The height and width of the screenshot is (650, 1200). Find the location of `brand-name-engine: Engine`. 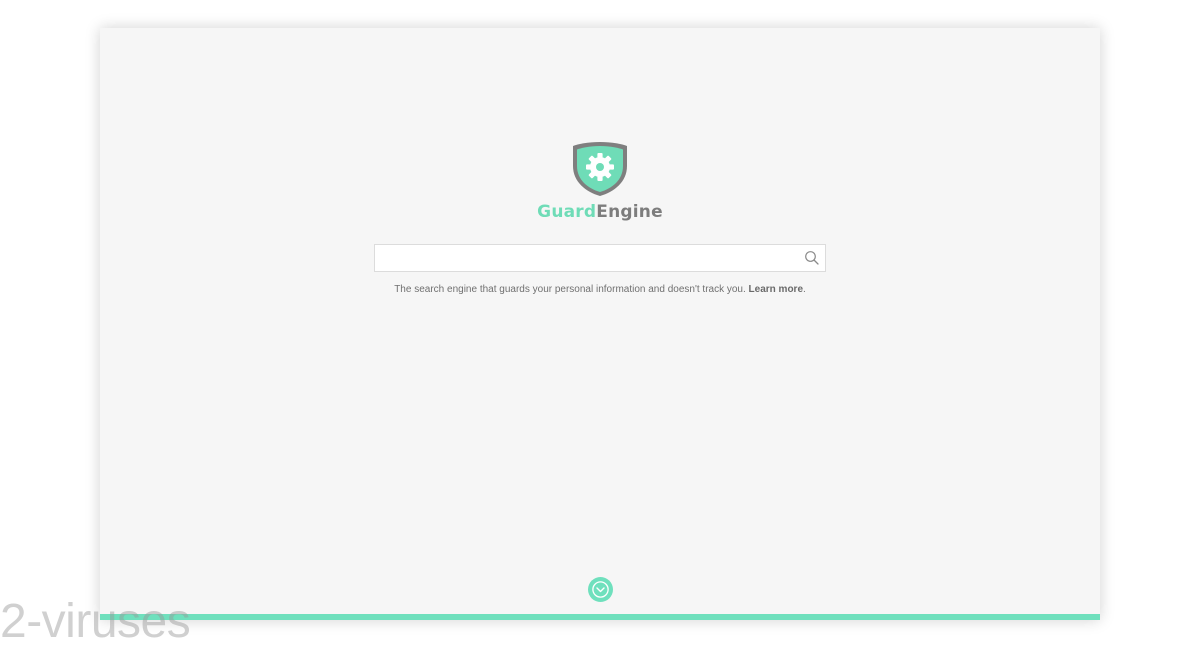

brand-name-engine: Engine is located at coordinates (629, 212).